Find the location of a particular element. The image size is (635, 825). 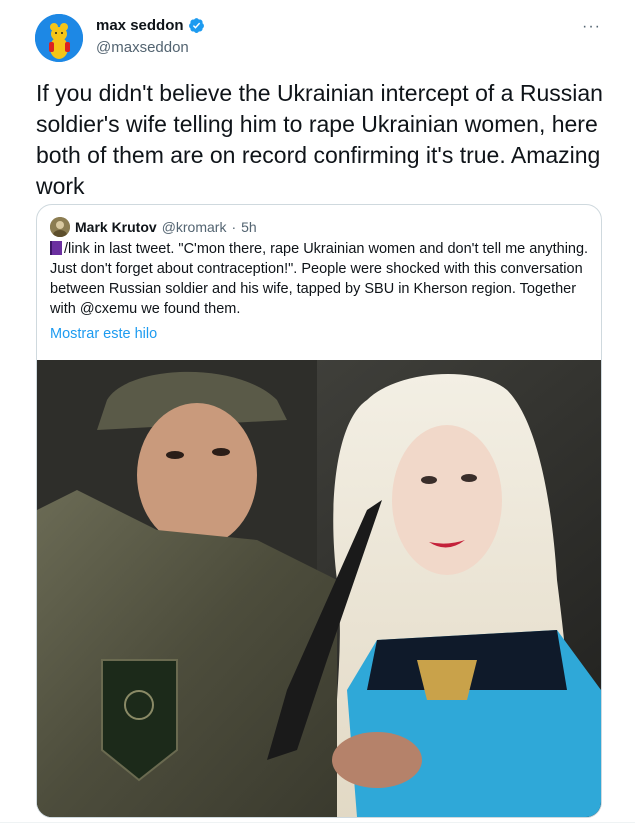

quote-handle: @kromark is located at coordinates (194, 227).